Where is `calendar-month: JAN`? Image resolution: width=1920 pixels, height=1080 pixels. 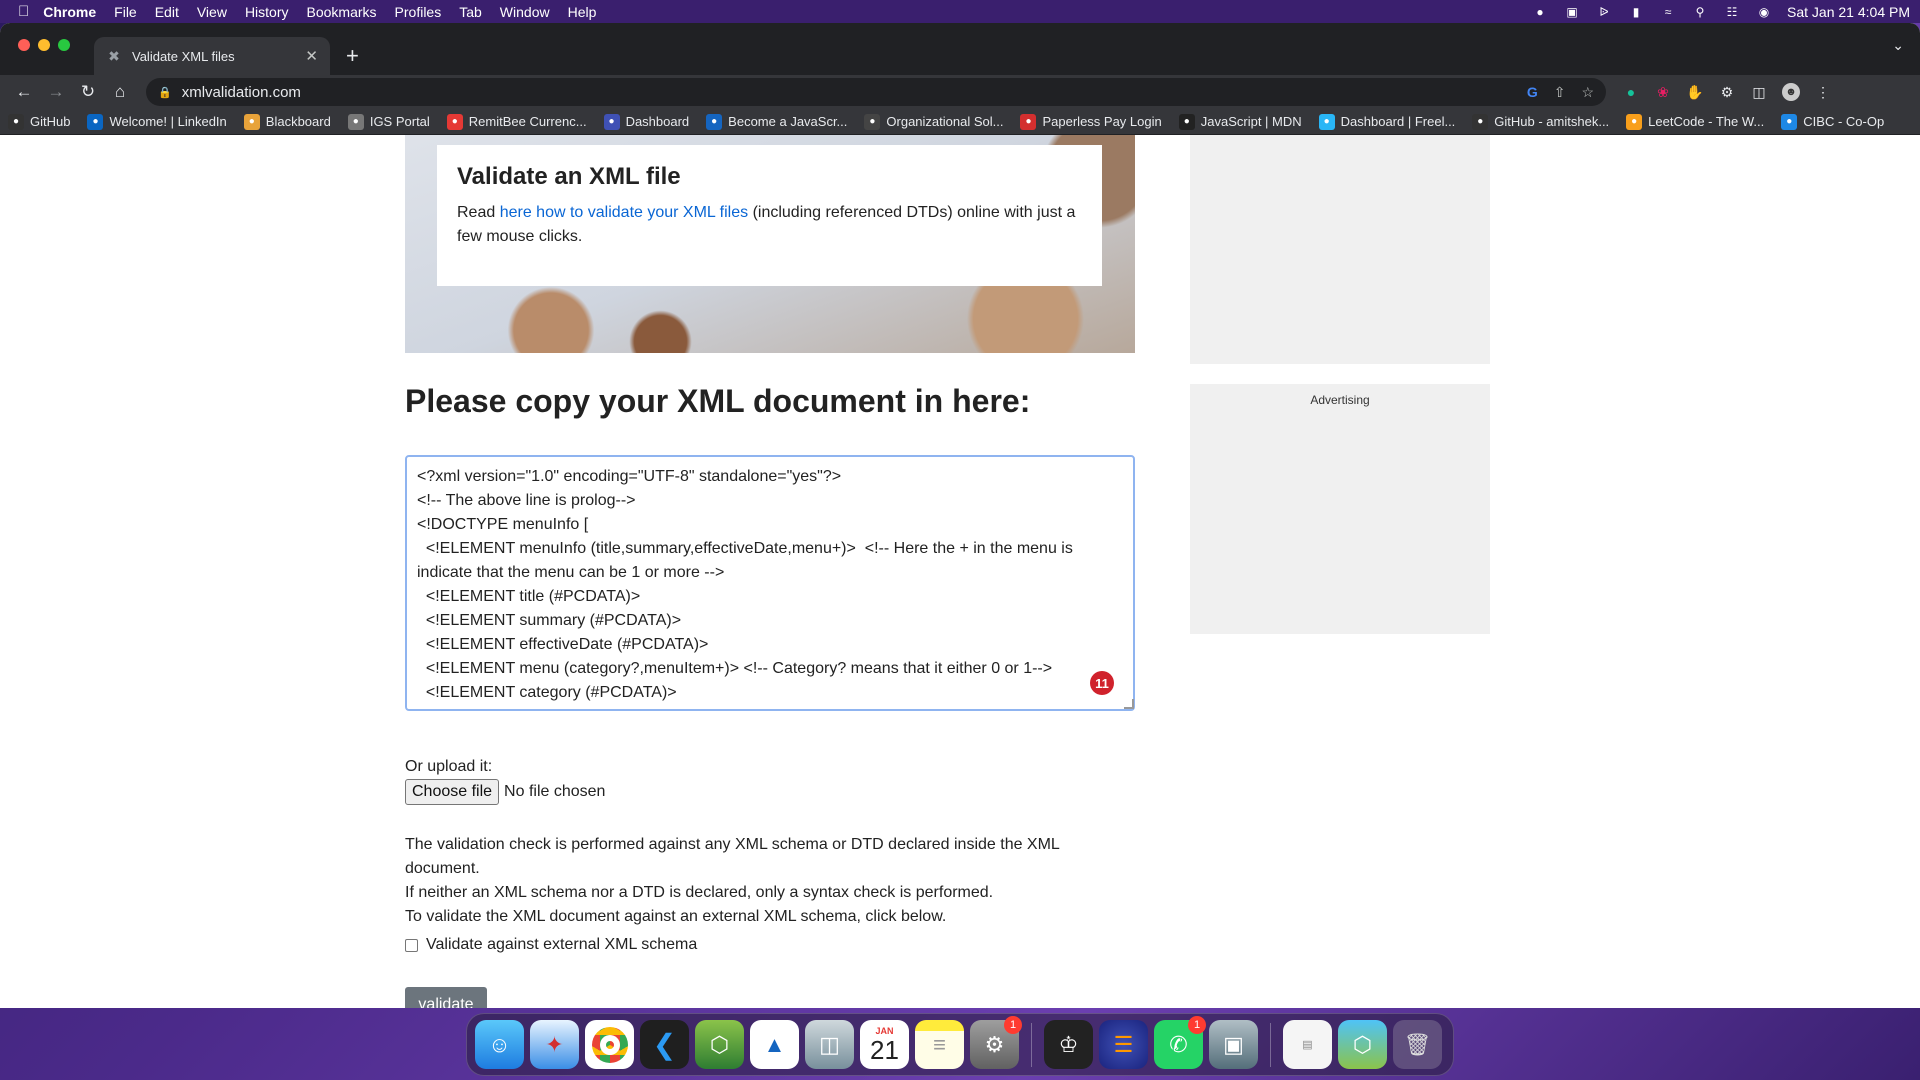 calendar-month: JAN is located at coordinates (884, 1030).